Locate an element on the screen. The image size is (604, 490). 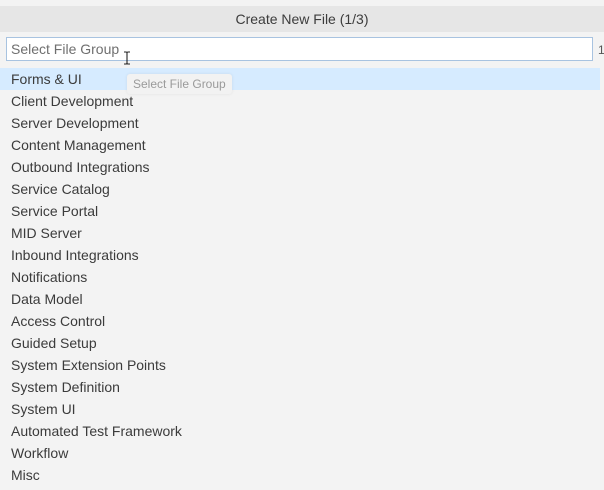
list-item-automated-test-framework: Automated Test Framework is located at coordinates (300, 431).